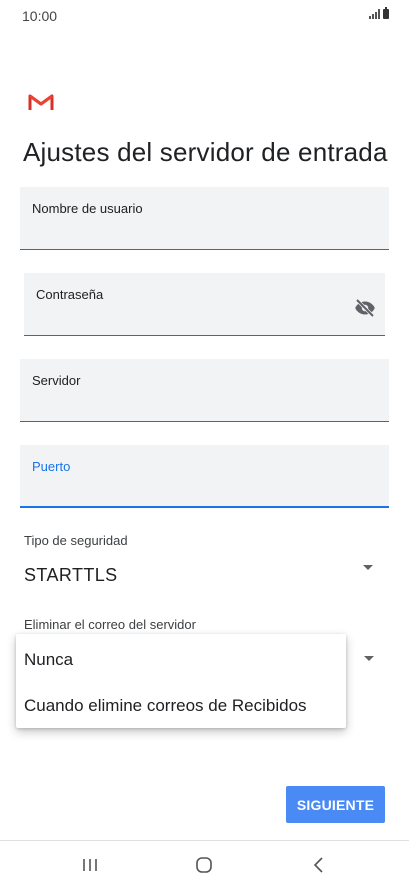 This screenshot has width=409, height=888. What do you see at coordinates (51, 466) in the screenshot?
I see `port-label: Puerto` at bounding box center [51, 466].